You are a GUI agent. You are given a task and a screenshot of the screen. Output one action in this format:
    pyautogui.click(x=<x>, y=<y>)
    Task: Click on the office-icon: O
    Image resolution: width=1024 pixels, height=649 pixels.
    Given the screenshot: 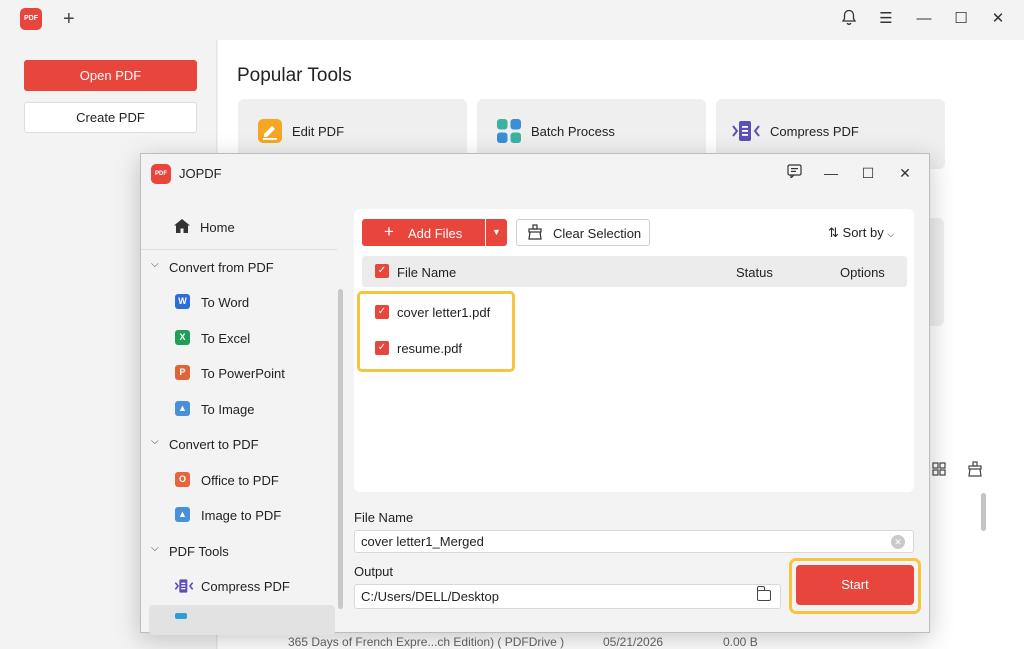 What is the action you would take?
    pyautogui.click(x=182, y=479)
    